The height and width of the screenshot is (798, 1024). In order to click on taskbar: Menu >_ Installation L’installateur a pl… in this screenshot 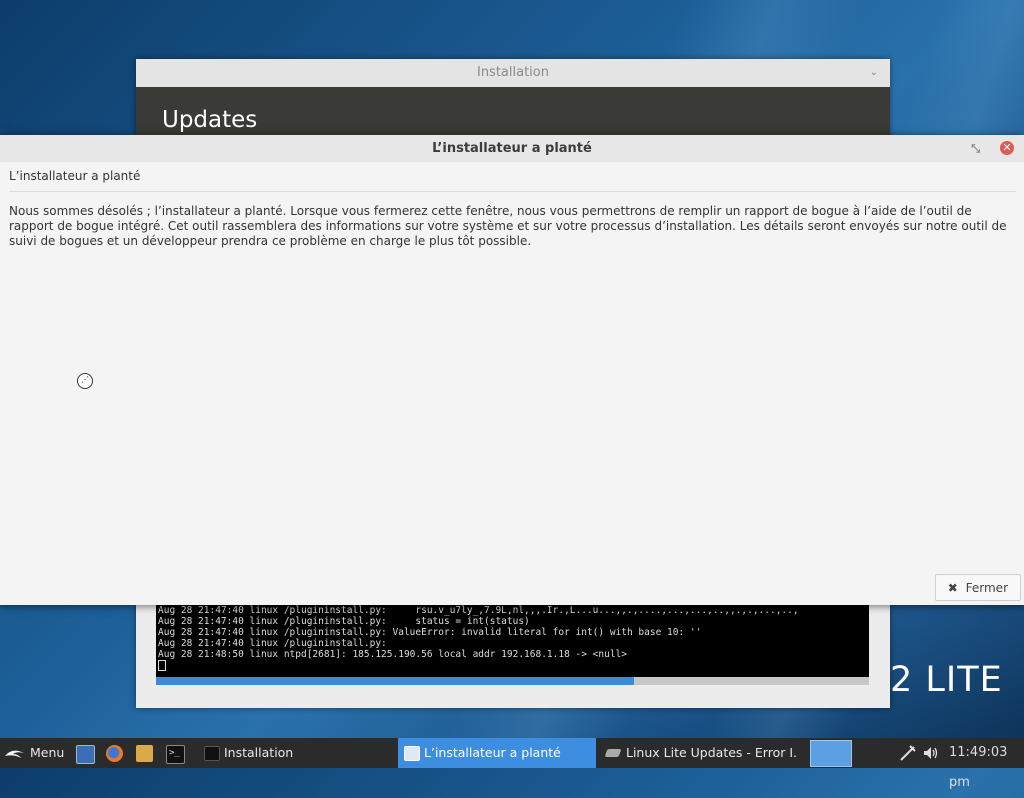, I will do `click(512, 764)`.